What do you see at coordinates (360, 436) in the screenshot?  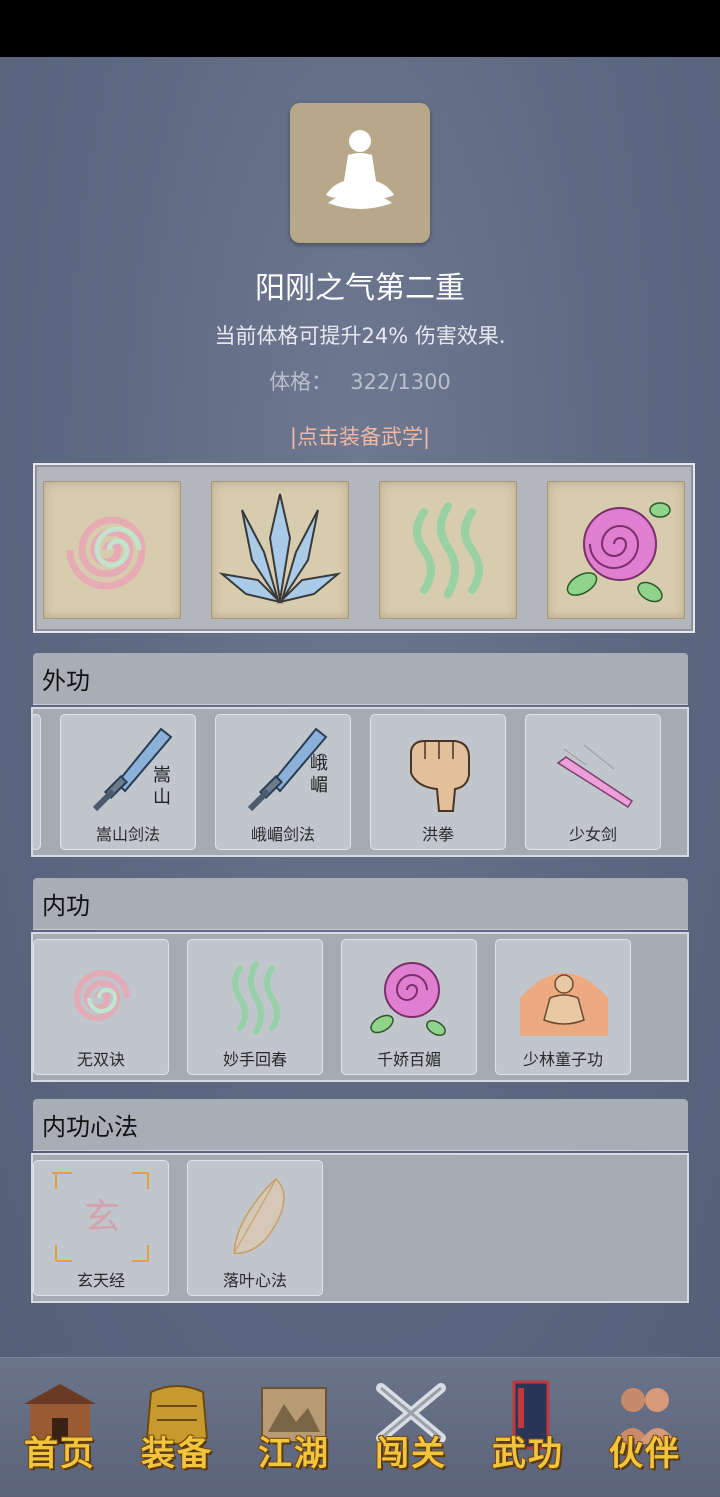 I see `equip-martial-arts-link: |点击装备武学|` at bounding box center [360, 436].